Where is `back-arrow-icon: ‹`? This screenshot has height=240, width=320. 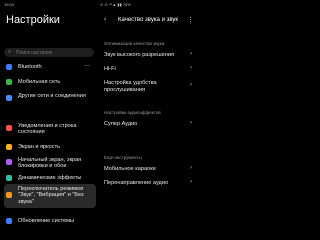
back-arrow-icon: ‹ is located at coordinates (105, 19).